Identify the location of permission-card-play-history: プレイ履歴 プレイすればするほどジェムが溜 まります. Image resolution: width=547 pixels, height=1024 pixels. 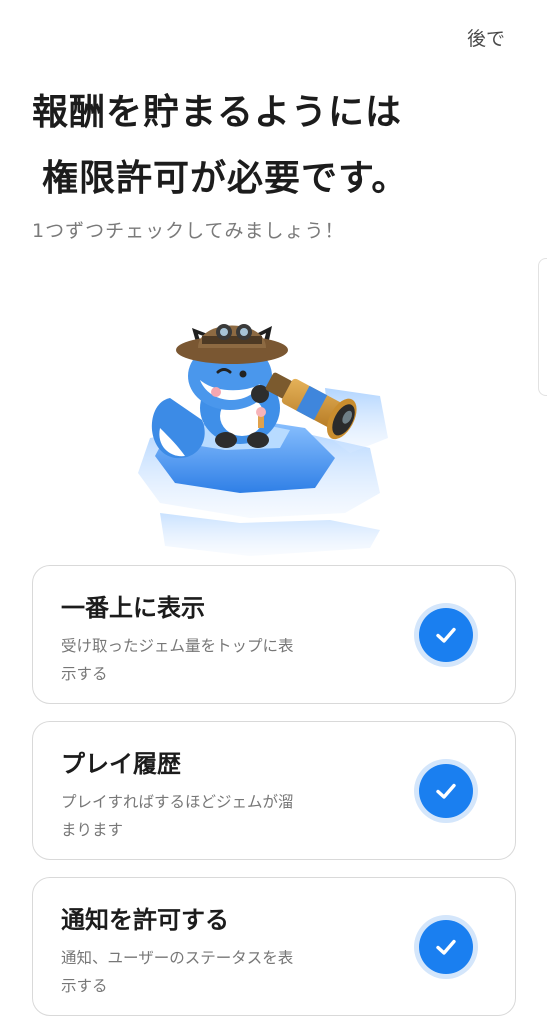
(274, 790).